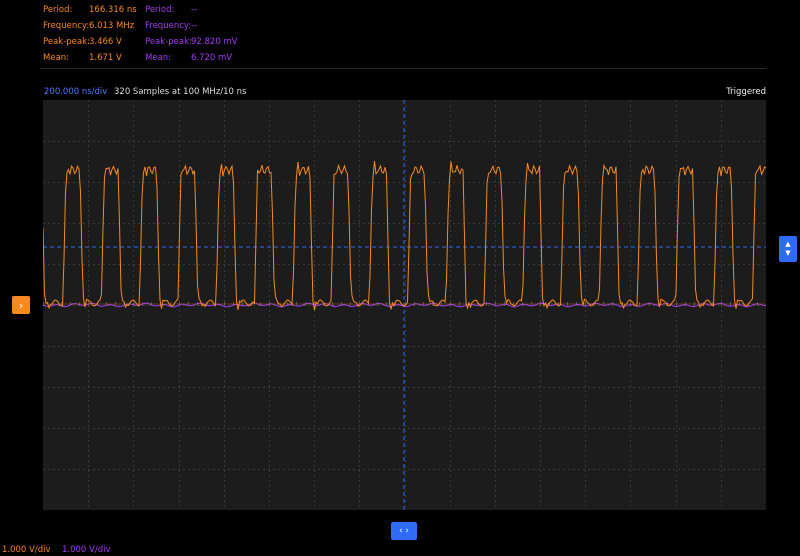 The width and height of the screenshot is (800, 556). What do you see at coordinates (205, 10) in the screenshot?
I see `ch2-period-row: Period: --` at bounding box center [205, 10].